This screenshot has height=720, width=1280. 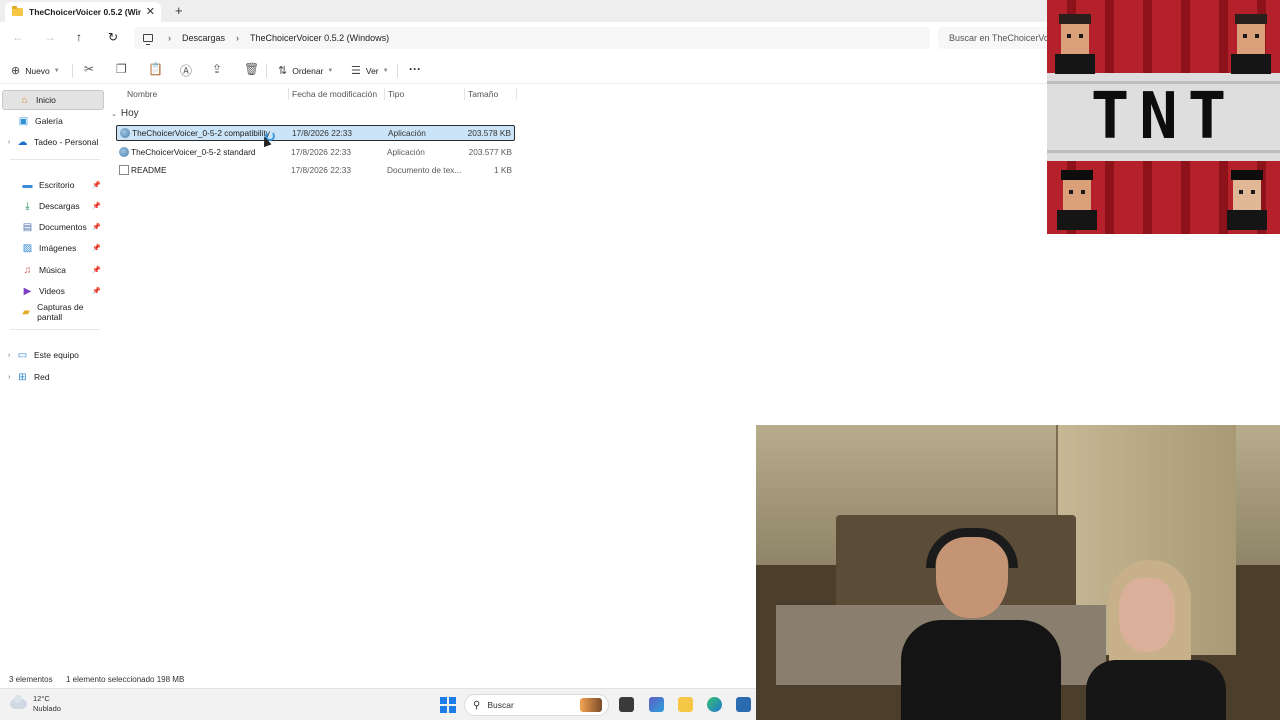 What do you see at coordinates (149, 170) in the screenshot?
I see `file-name: README` at bounding box center [149, 170].